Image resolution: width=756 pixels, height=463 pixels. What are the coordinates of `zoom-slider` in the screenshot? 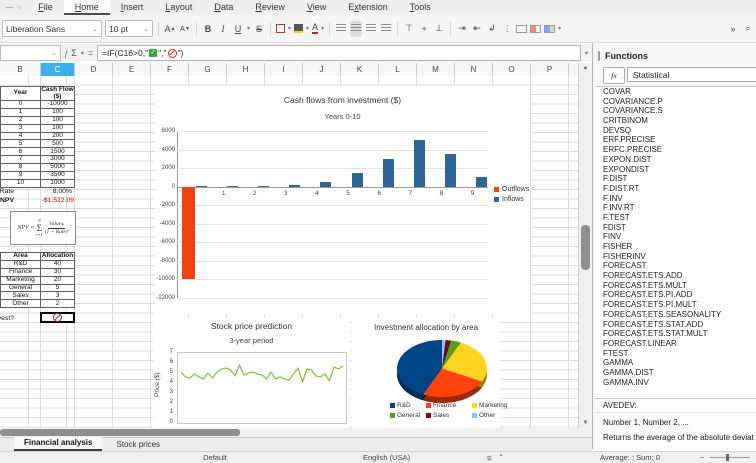 It's located at (730, 457).